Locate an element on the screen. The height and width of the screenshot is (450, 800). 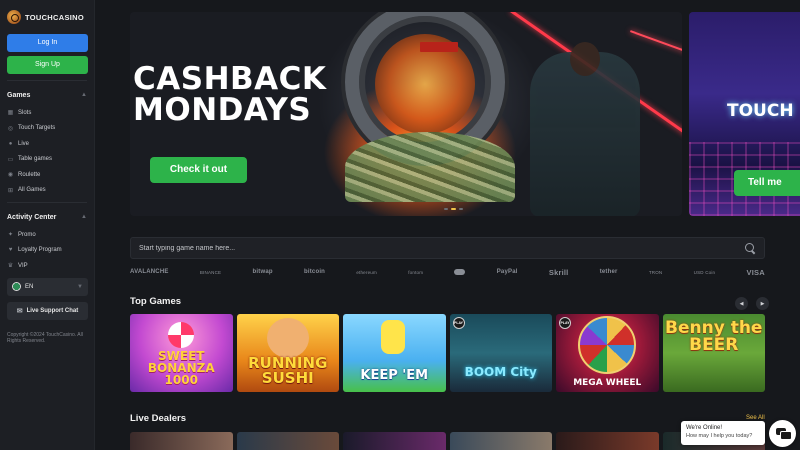
sidebar-item-touch-targets: ◎ Touch Targets is located at coordinates (47, 129).